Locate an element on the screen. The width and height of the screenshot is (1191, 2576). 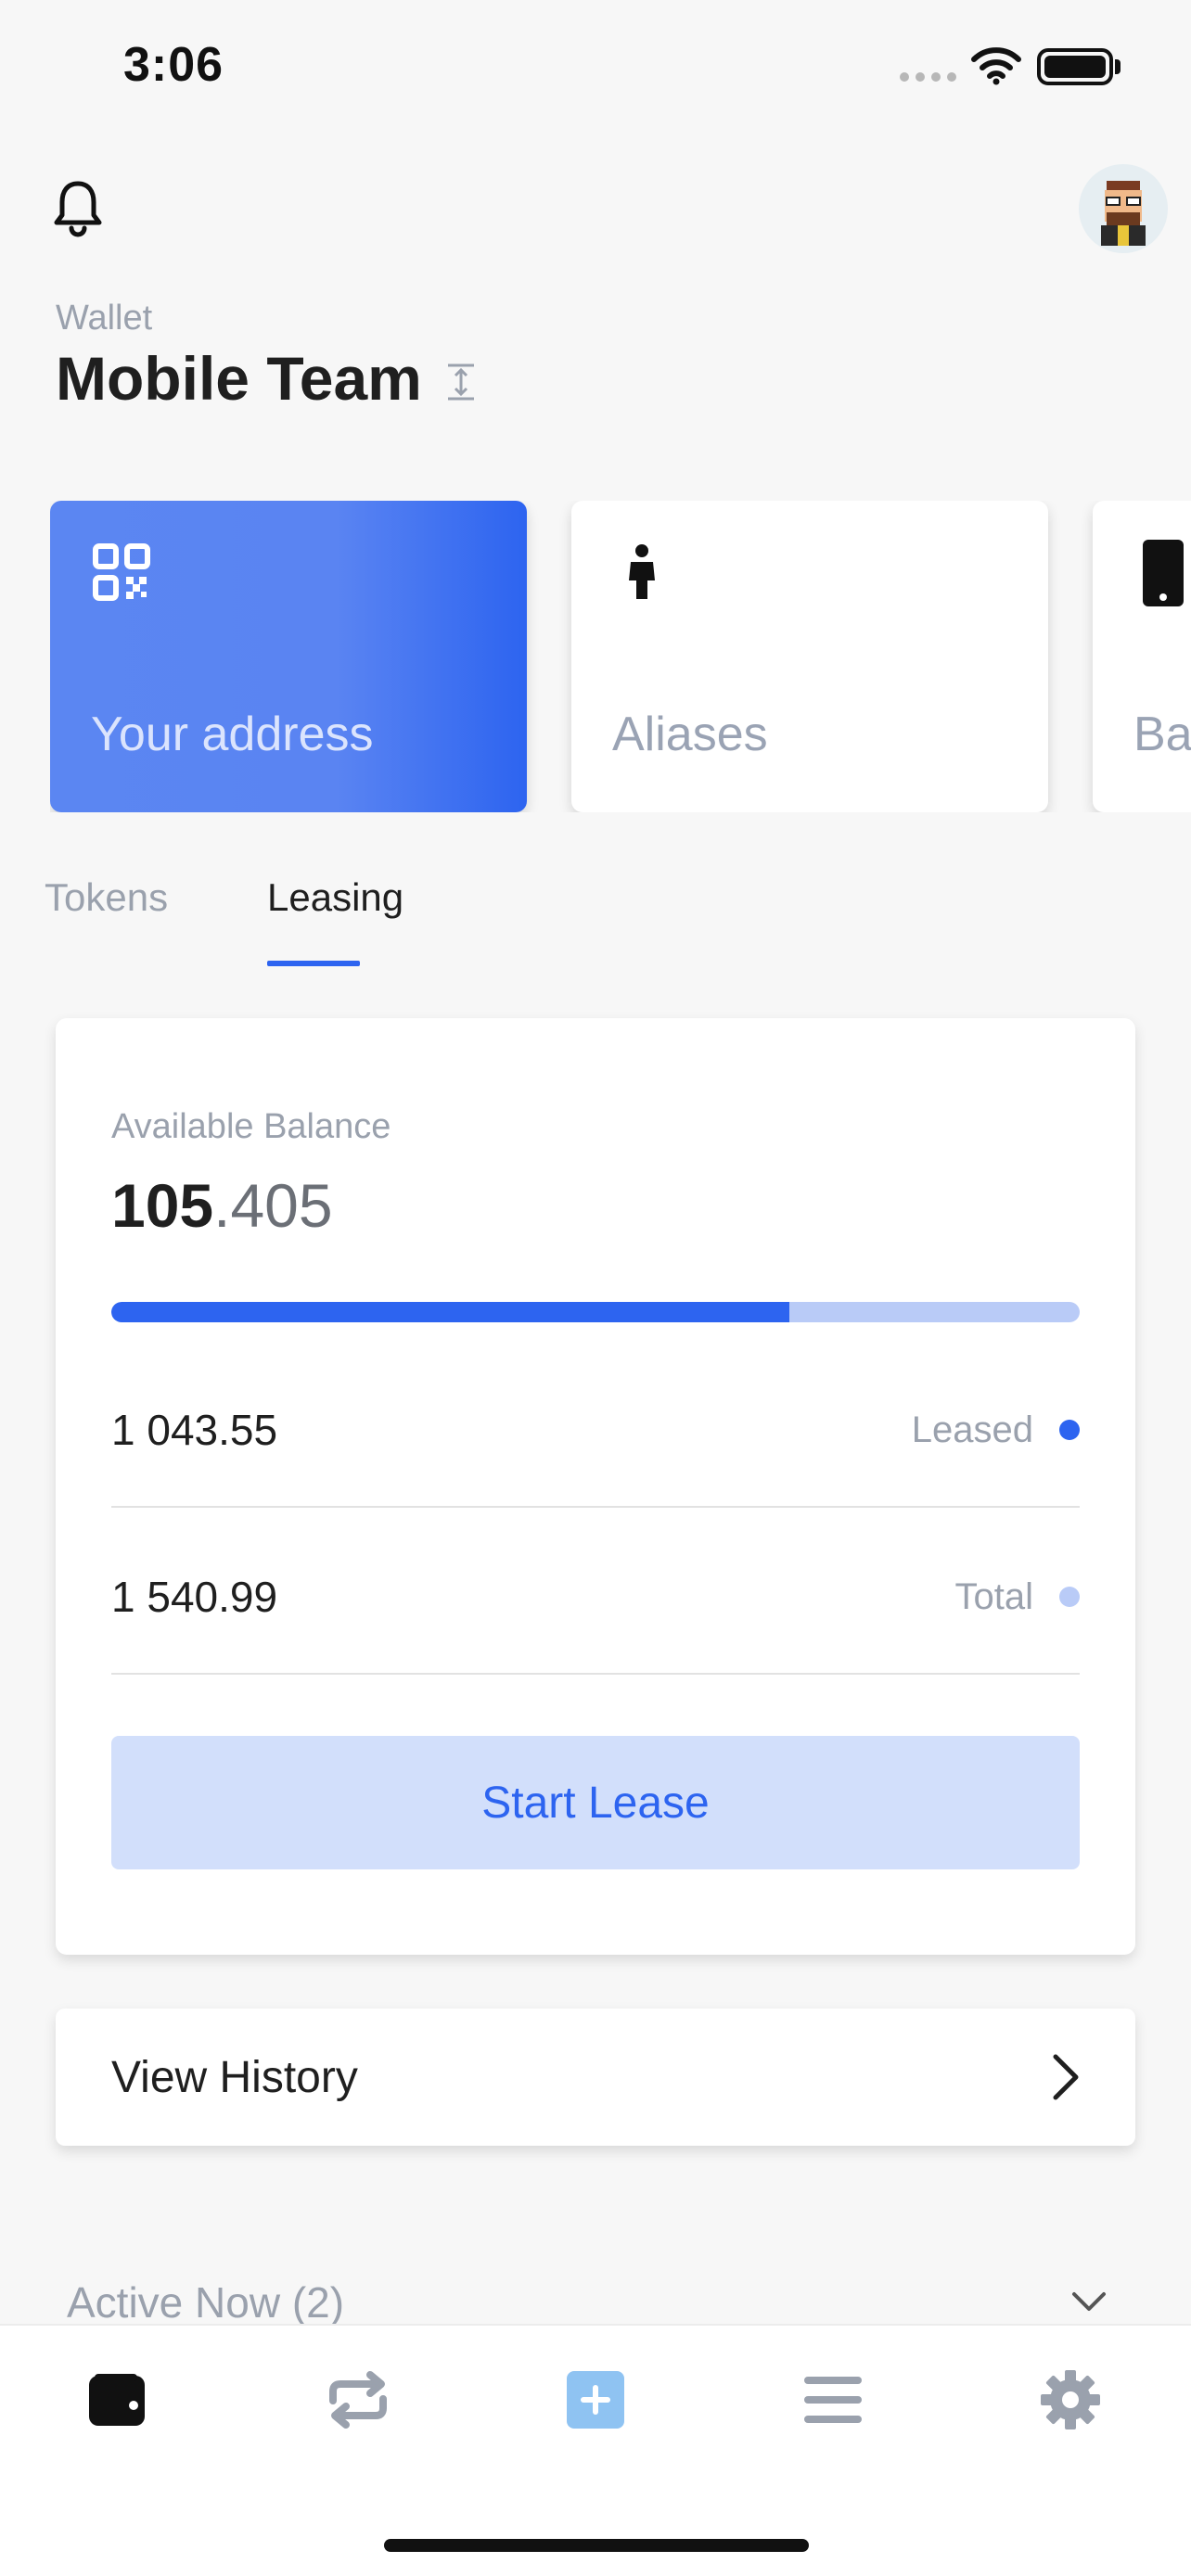
leased-row: 1 043.55 Leased is located at coordinates (595, 1430).